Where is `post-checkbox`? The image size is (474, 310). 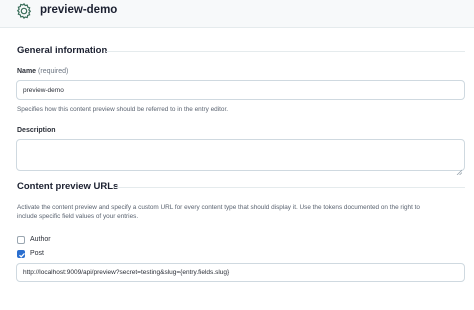
post-checkbox is located at coordinates (21, 253).